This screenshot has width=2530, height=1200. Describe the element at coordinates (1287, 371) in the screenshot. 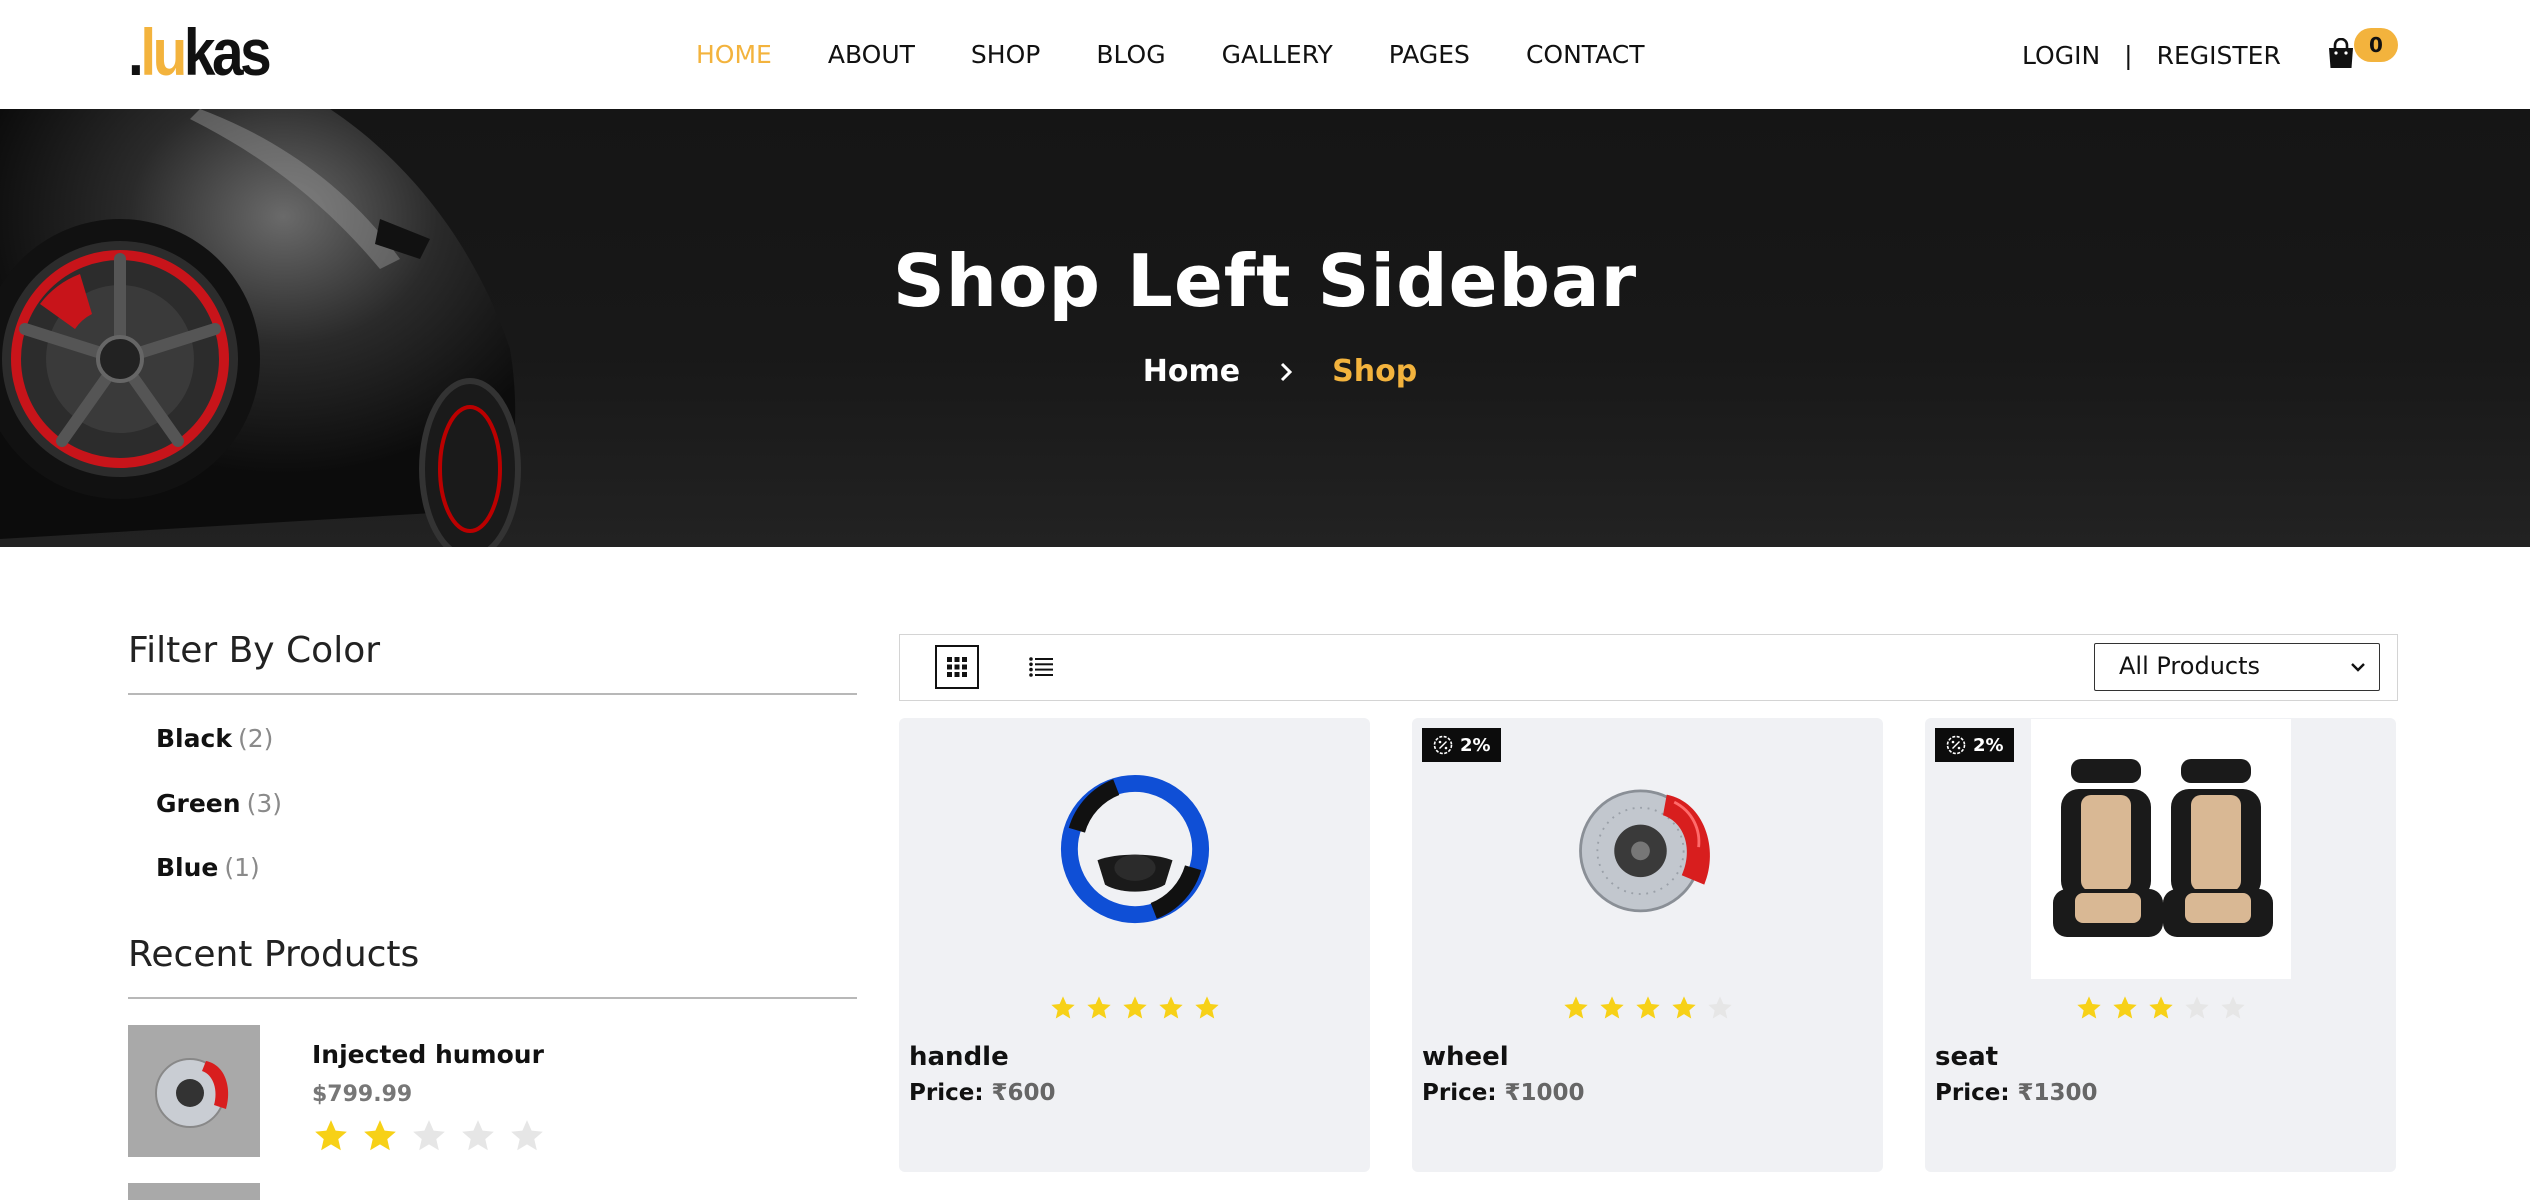

I see `chevron-right-icon` at that location.